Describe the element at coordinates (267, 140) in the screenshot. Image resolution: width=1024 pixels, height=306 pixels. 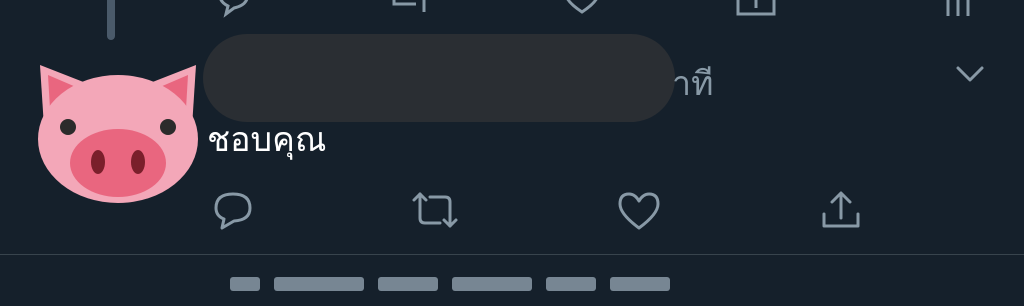
I see `tweet-text: ชอบคุณ` at that location.